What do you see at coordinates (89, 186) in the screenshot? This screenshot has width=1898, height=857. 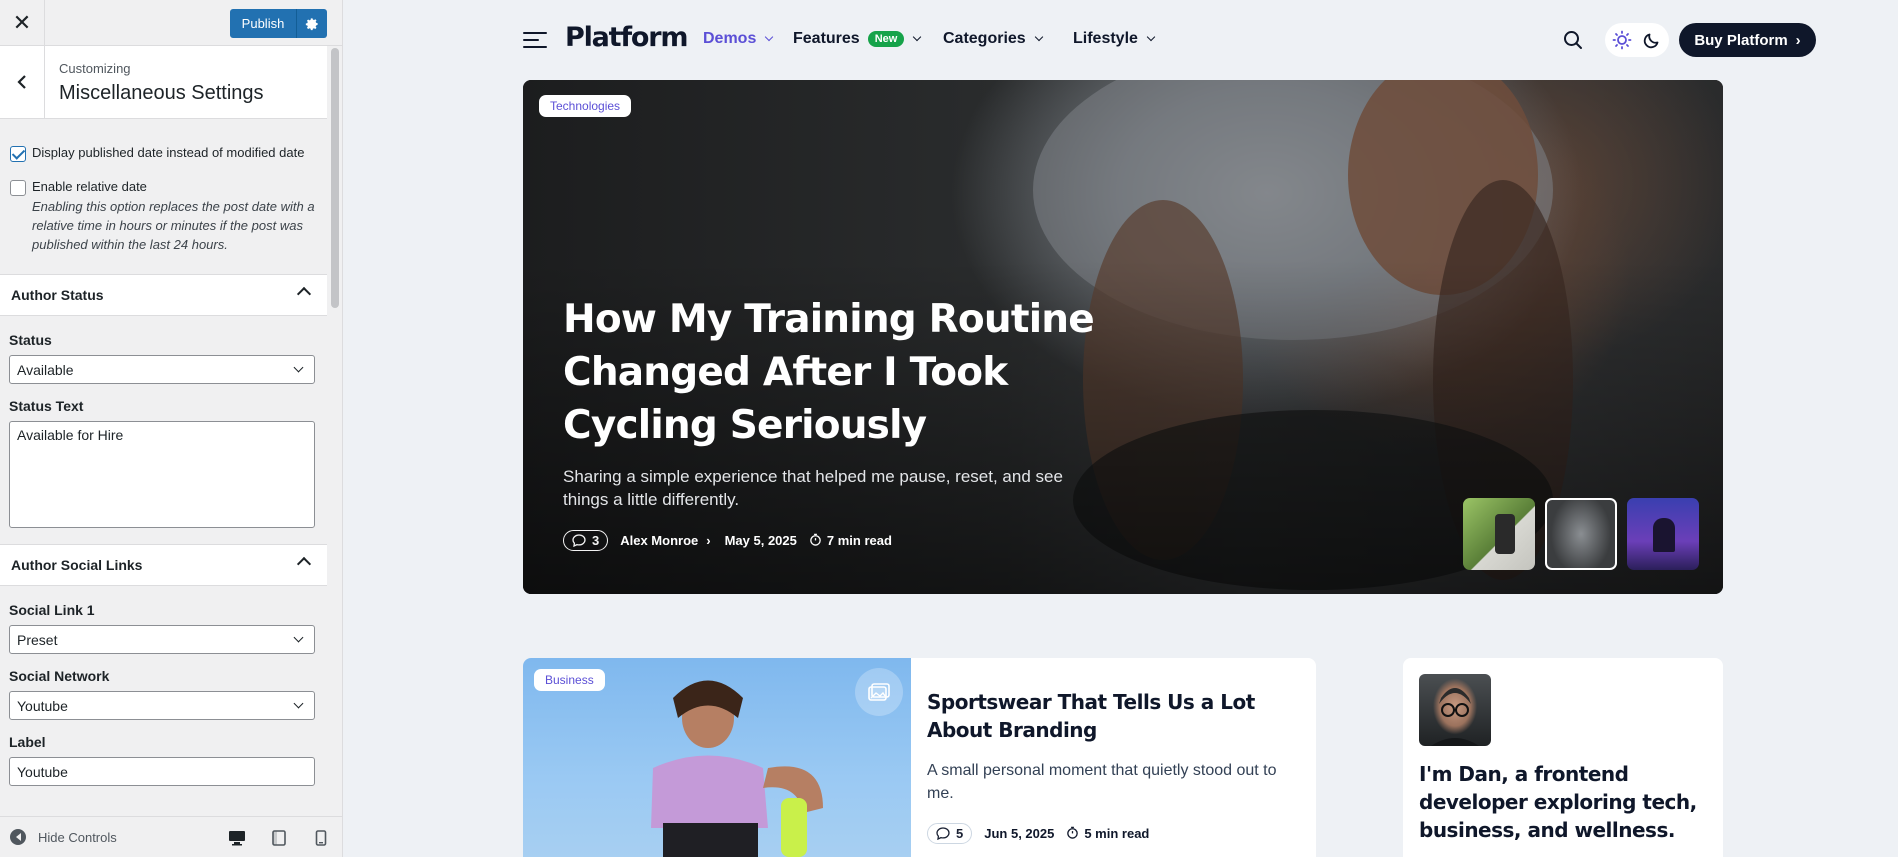 I see `option-label: Enable relative date` at bounding box center [89, 186].